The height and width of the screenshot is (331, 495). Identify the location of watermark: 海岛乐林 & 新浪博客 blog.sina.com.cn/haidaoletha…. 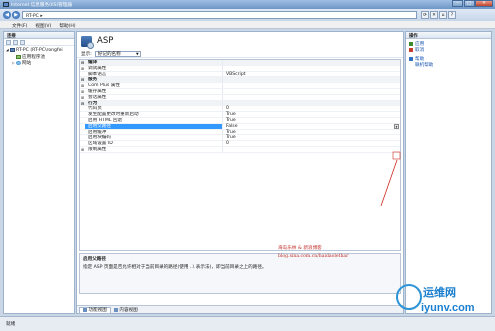
(313, 253).